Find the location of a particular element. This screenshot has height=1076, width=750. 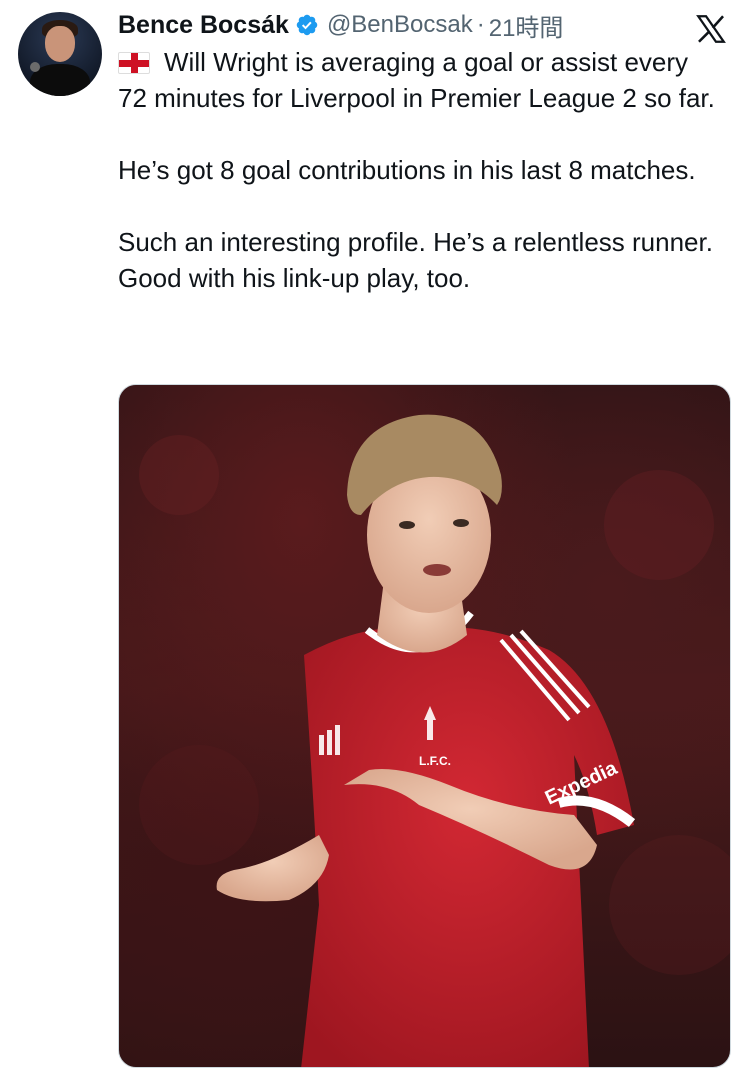

x-logo-icon is located at coordinates (711, 29).